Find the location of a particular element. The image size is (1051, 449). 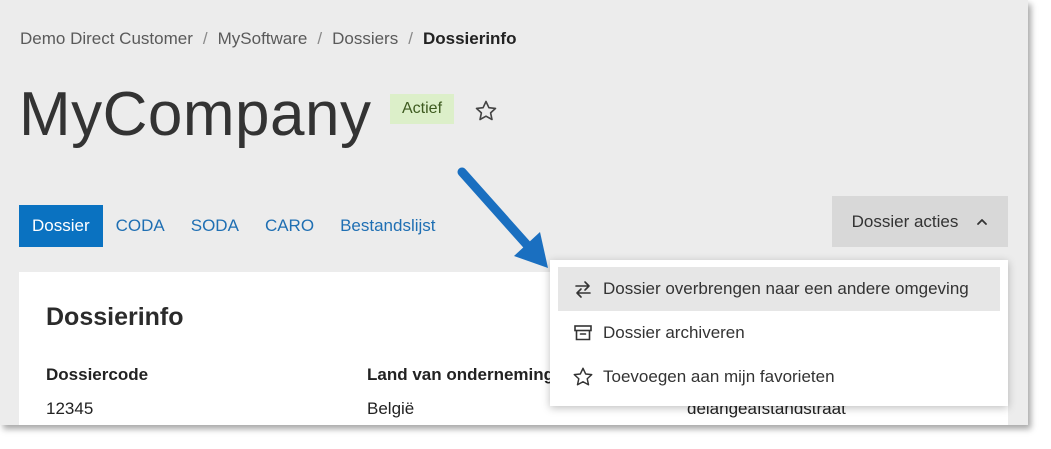

dossier-actions-button: Dossier acties is located at coordinates (920, 221).